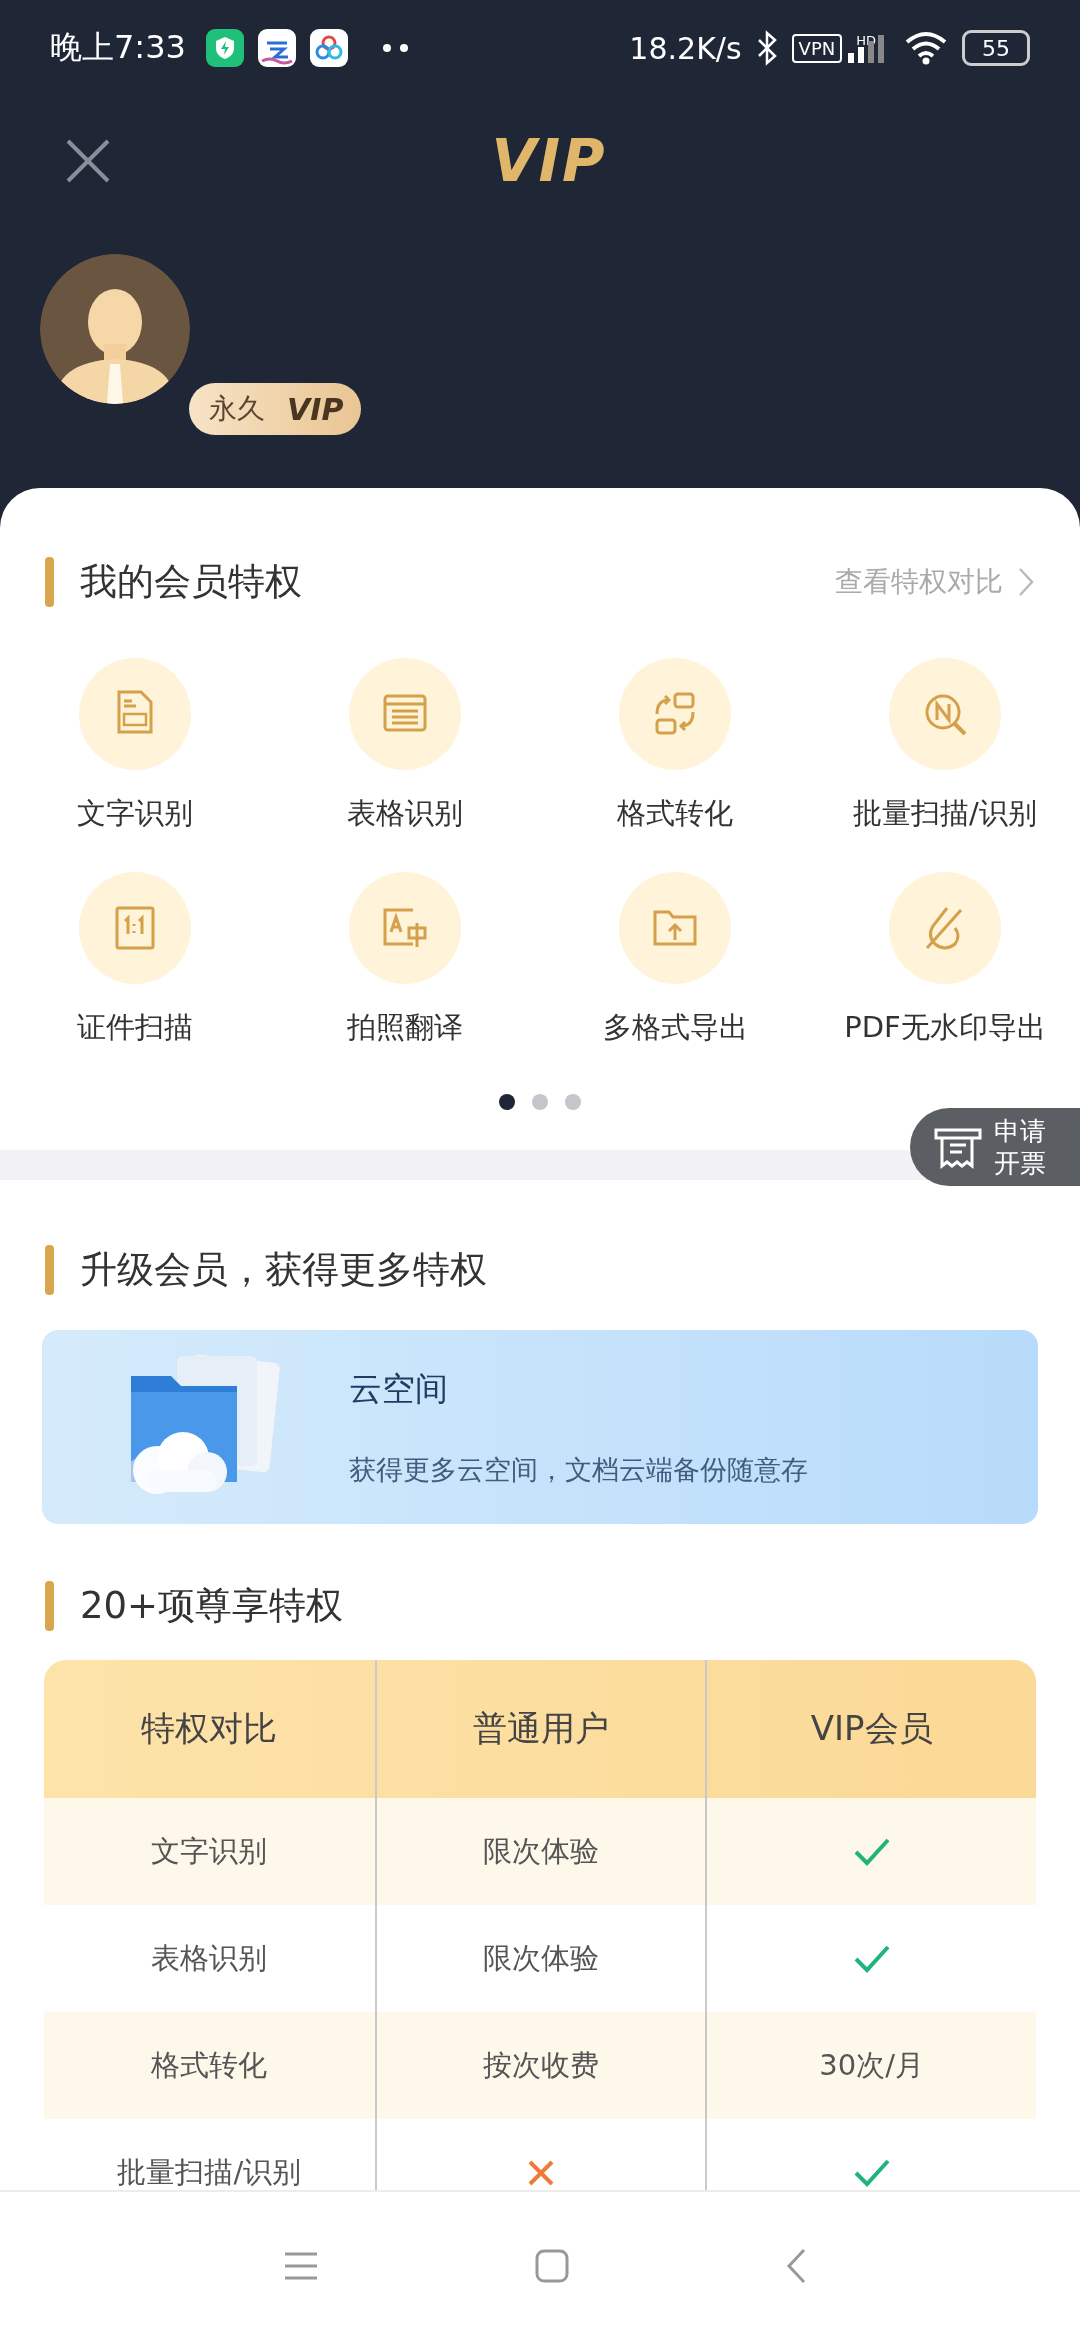 This screenshot has height=2340, width=1080. I want to click on card-description: 获得更多云空间，文档云端备份随意存, so click(578, 1469).